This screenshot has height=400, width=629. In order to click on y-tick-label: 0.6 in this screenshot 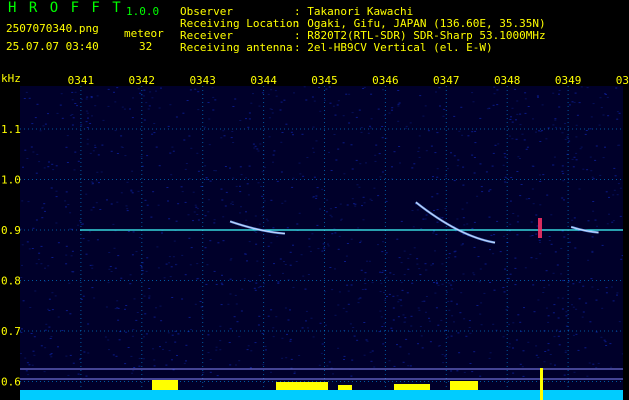, I will do `click(11, 382)`.